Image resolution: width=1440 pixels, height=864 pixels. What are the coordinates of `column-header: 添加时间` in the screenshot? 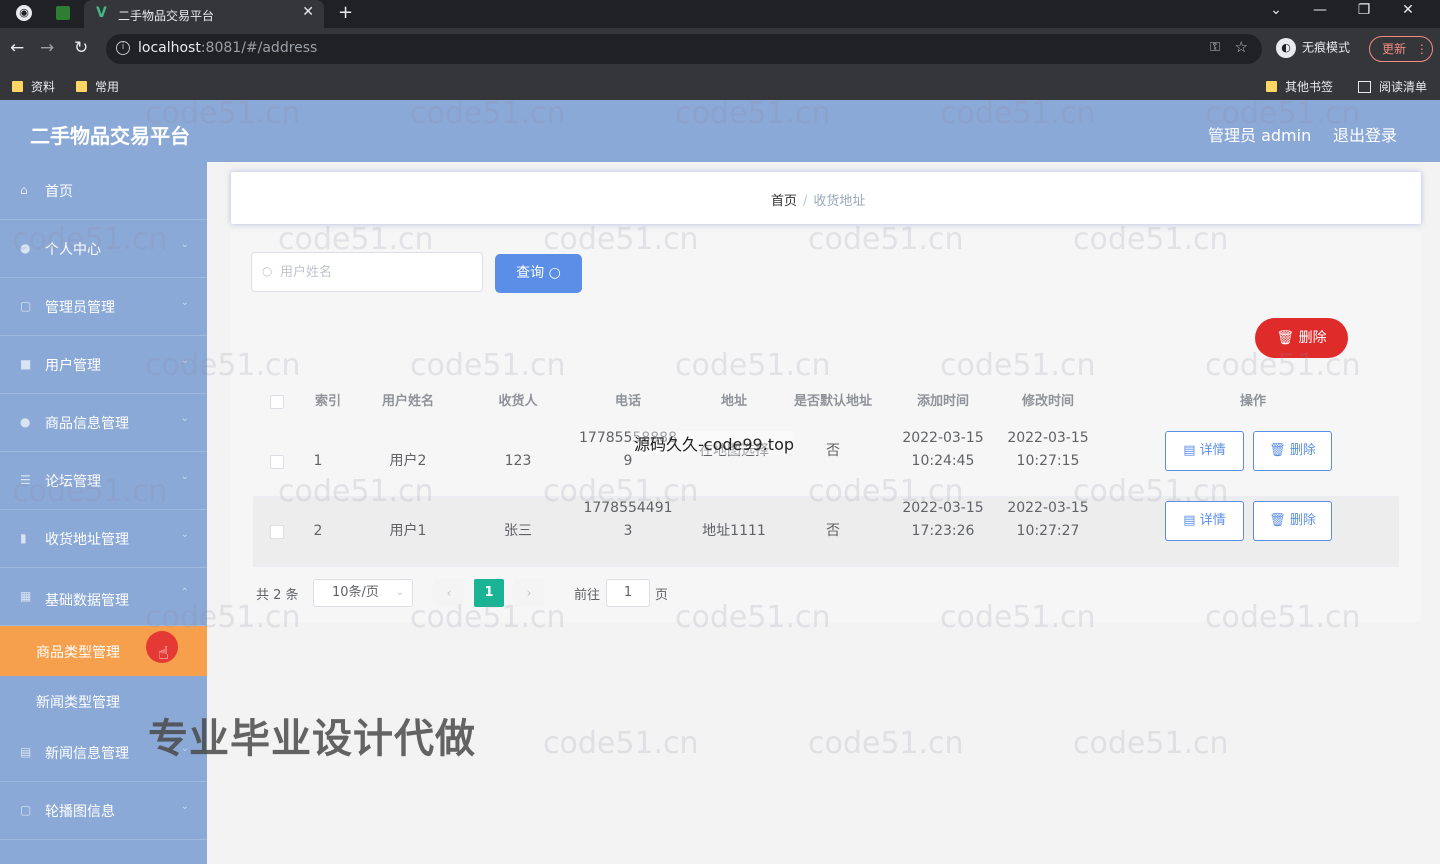 It's located at (942, 401).